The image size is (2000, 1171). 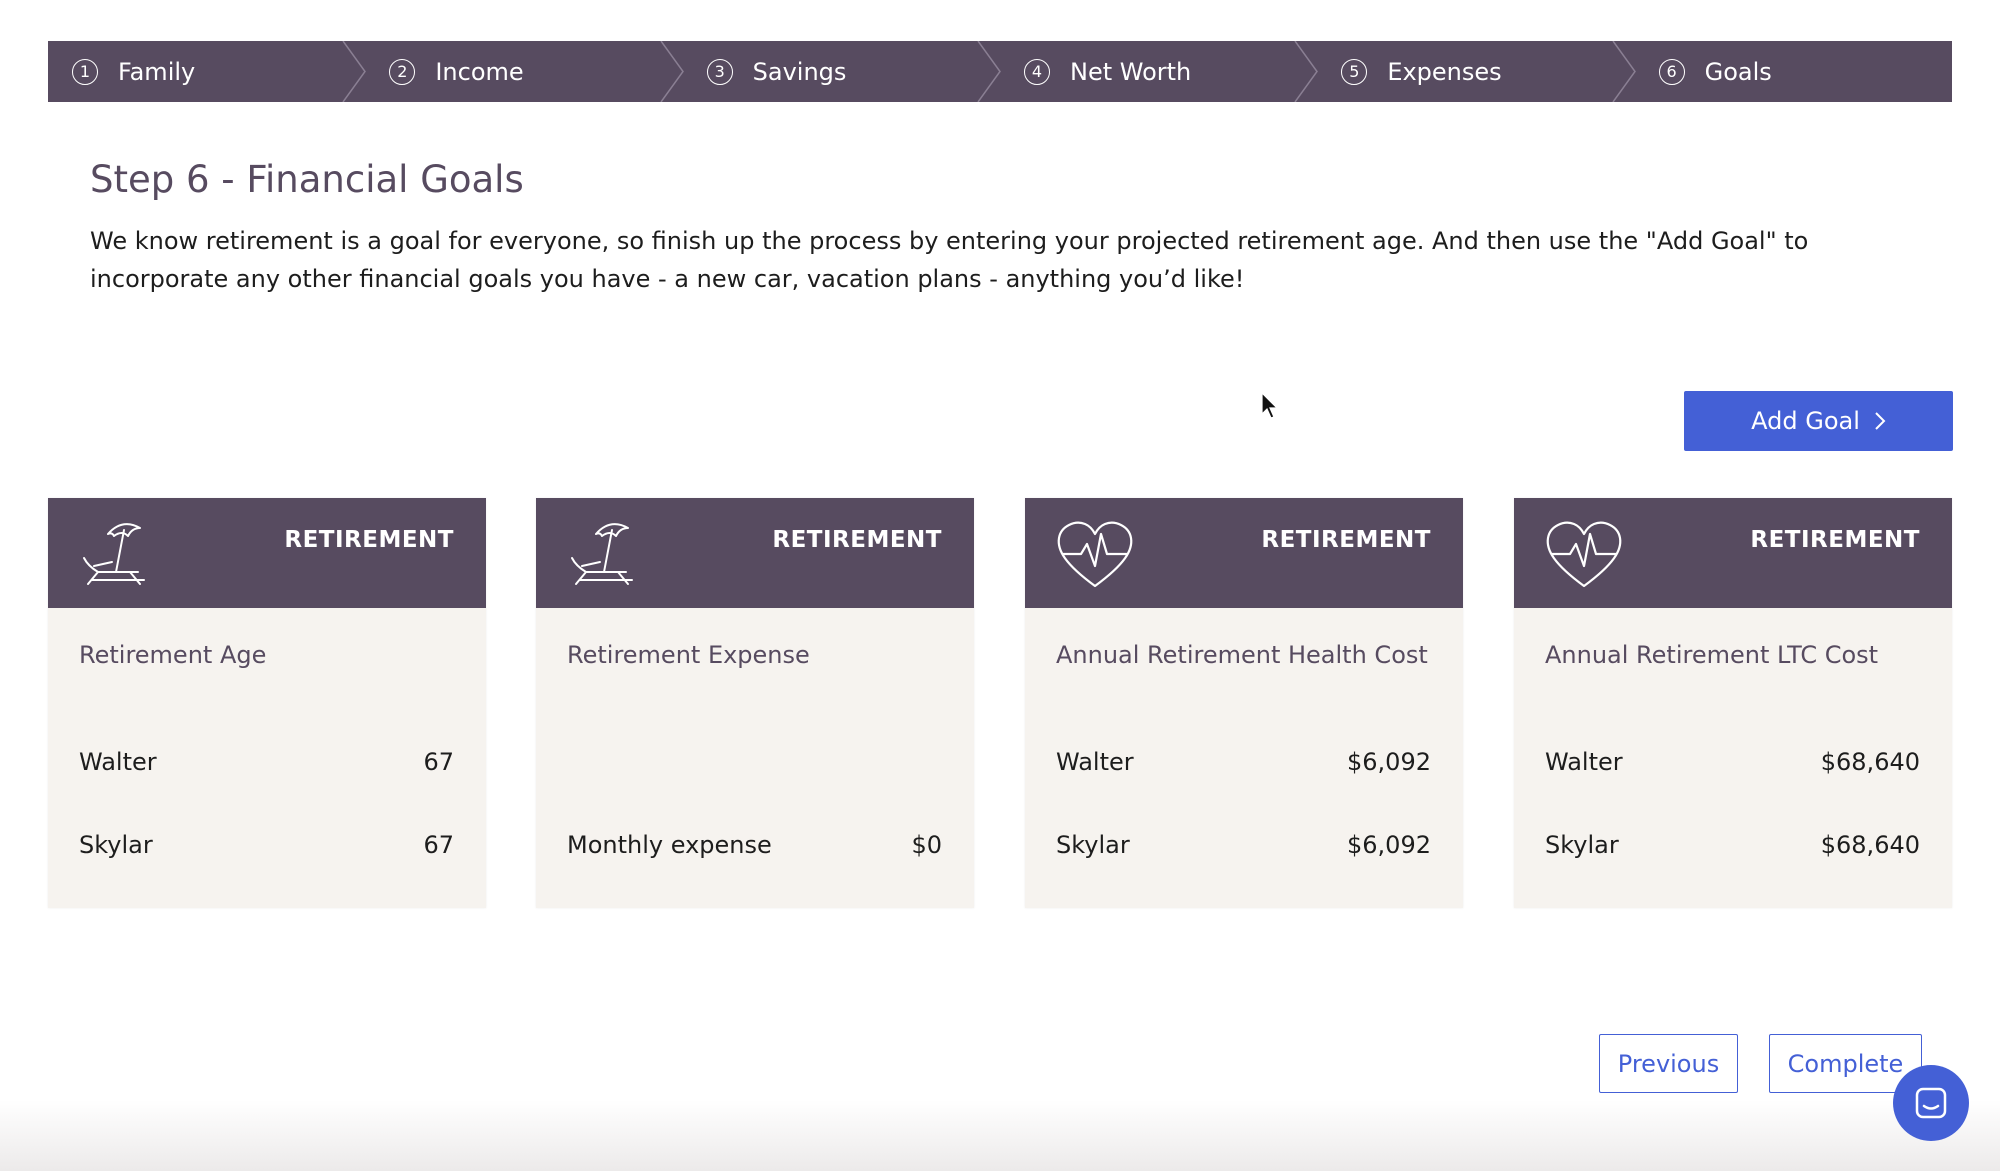 I want to click on add-goal-label: Add Goal, so click(x=1805, y=421).